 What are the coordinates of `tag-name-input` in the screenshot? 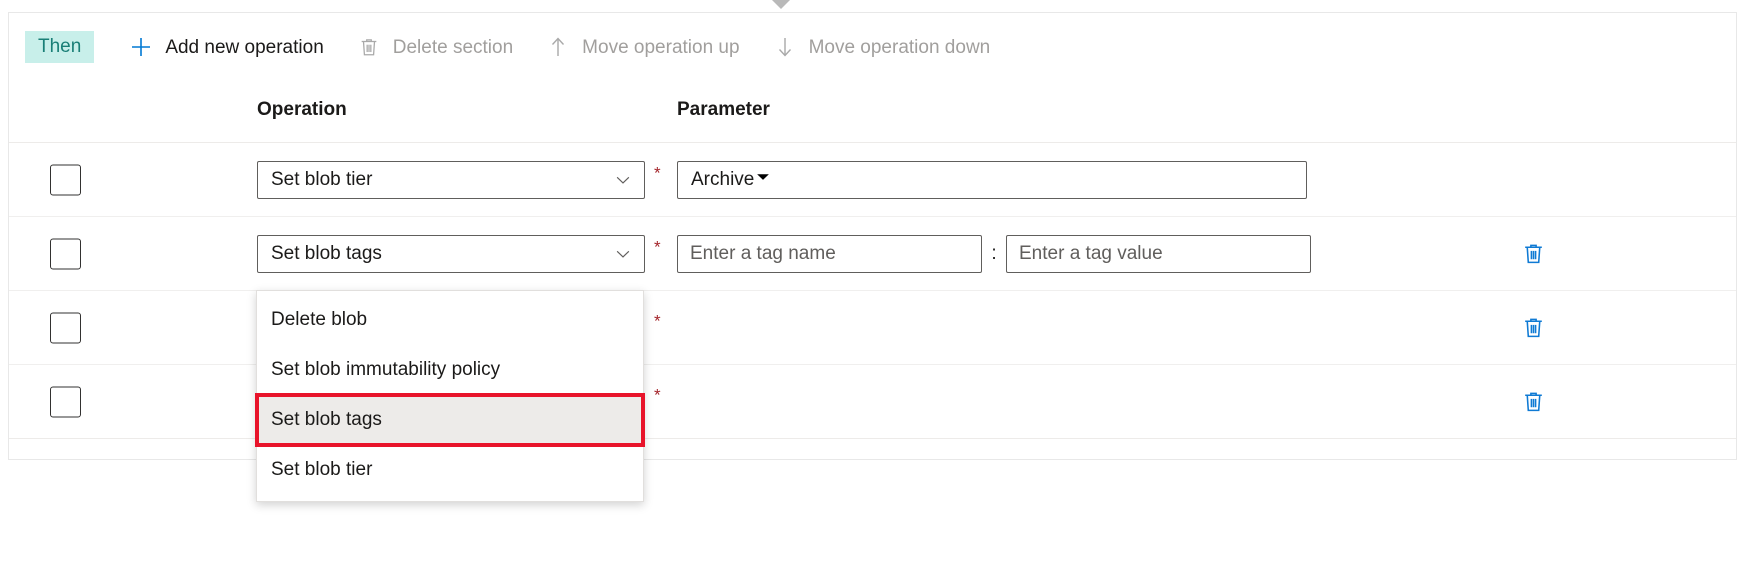 It's located at (829, 253).